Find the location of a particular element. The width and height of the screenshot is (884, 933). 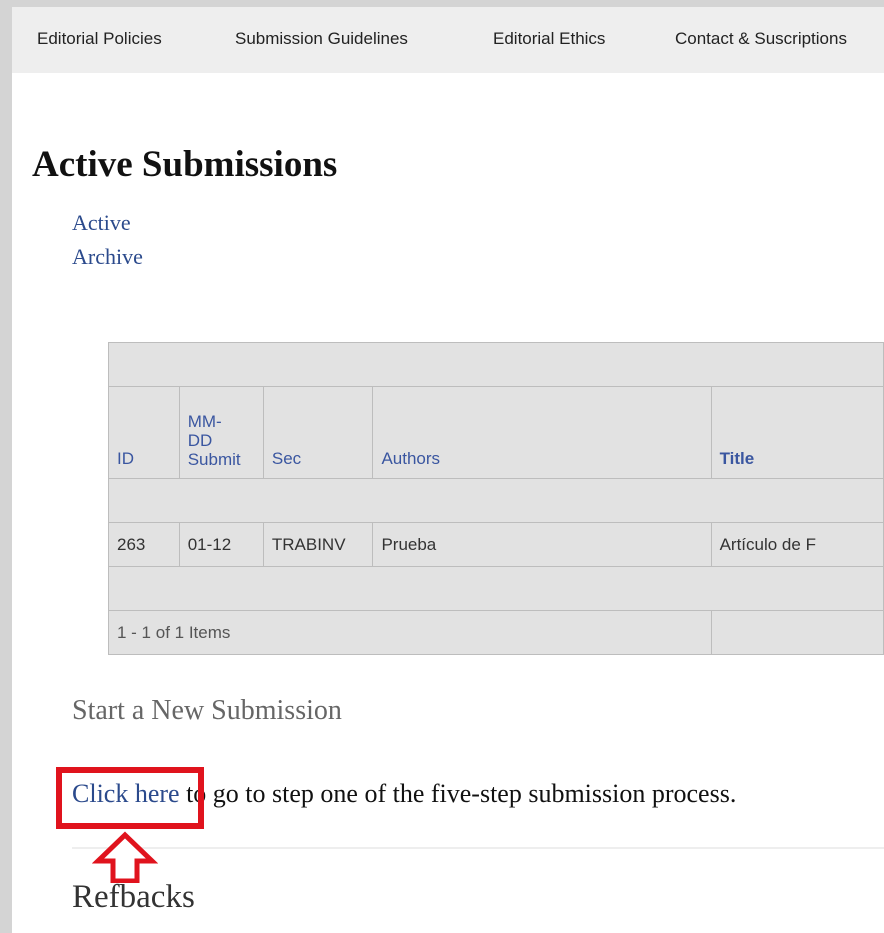

table-row: 263 01-12 TRABINV Prueba Artículo de F is located at coordinates (496, 544).